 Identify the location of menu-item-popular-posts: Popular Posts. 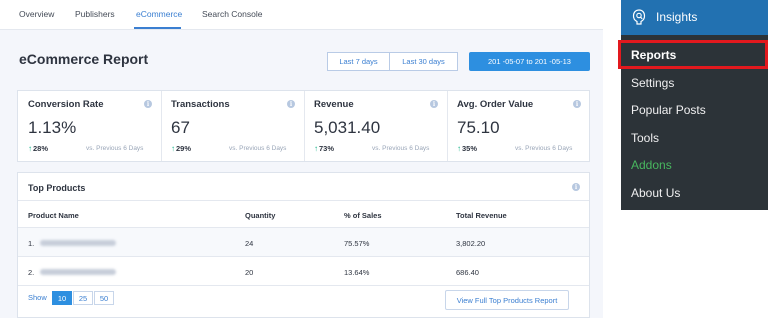
(668, 110).